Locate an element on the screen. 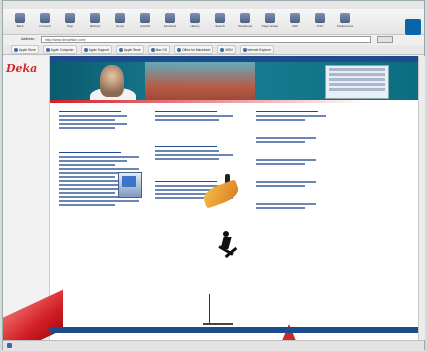  back-button: Back is located at coordinates (20, 21).